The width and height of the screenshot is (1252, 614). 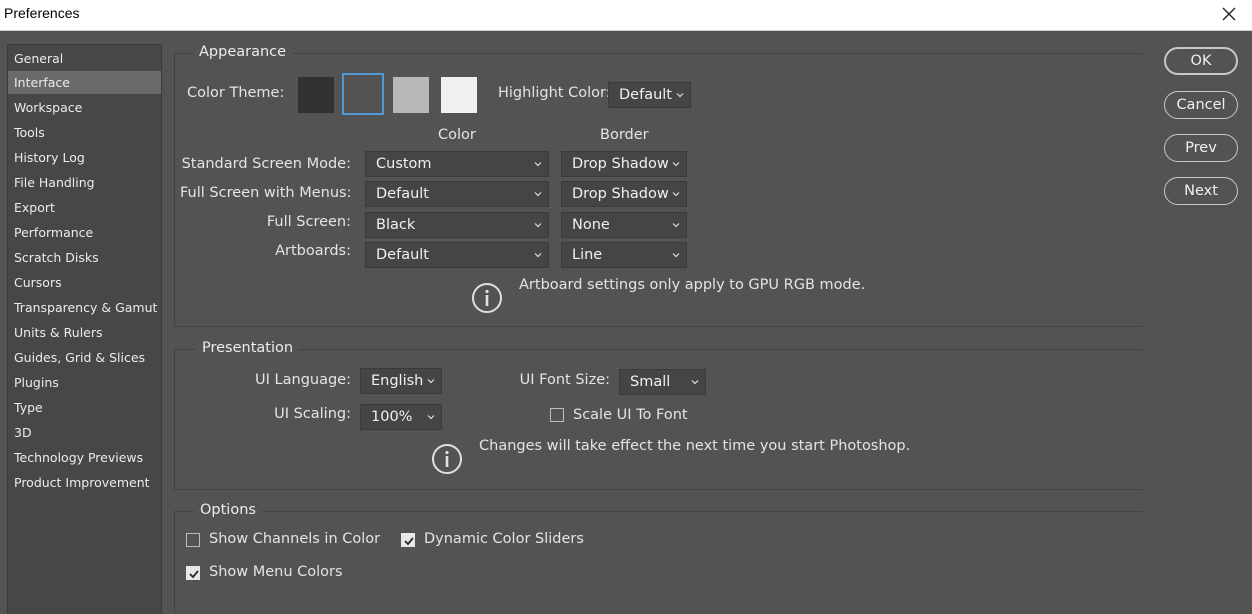 What do you see at coordinates (1201, 191) in the screenshot?
I see `next-button: Next` at bounding box center [1201, 191].